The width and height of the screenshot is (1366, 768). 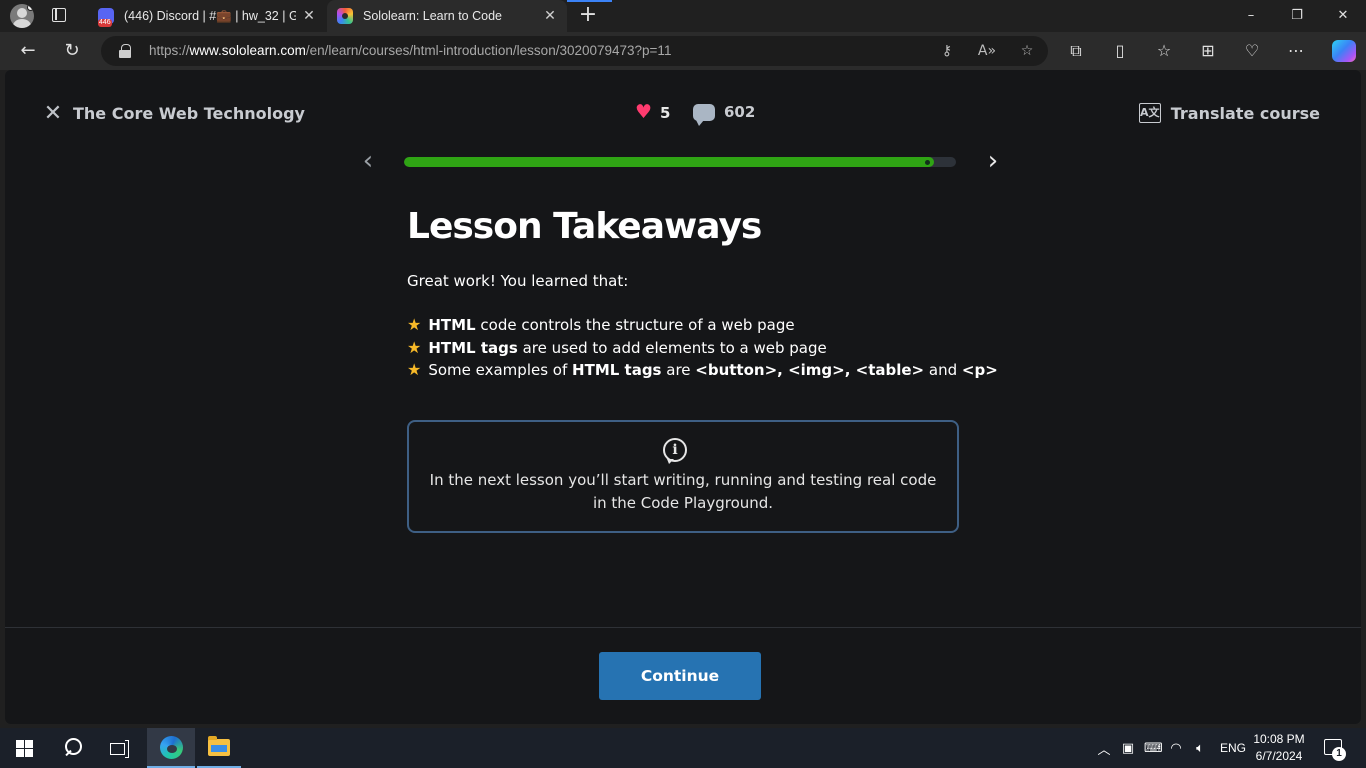 I want to click on tab-title: (446) Discord | #💼 | hw_32 | Goa, so click(x=210, y=15).